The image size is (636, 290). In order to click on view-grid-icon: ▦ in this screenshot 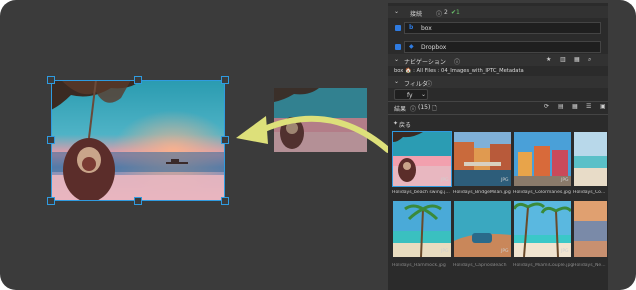, I will do `click(575, 106)`.